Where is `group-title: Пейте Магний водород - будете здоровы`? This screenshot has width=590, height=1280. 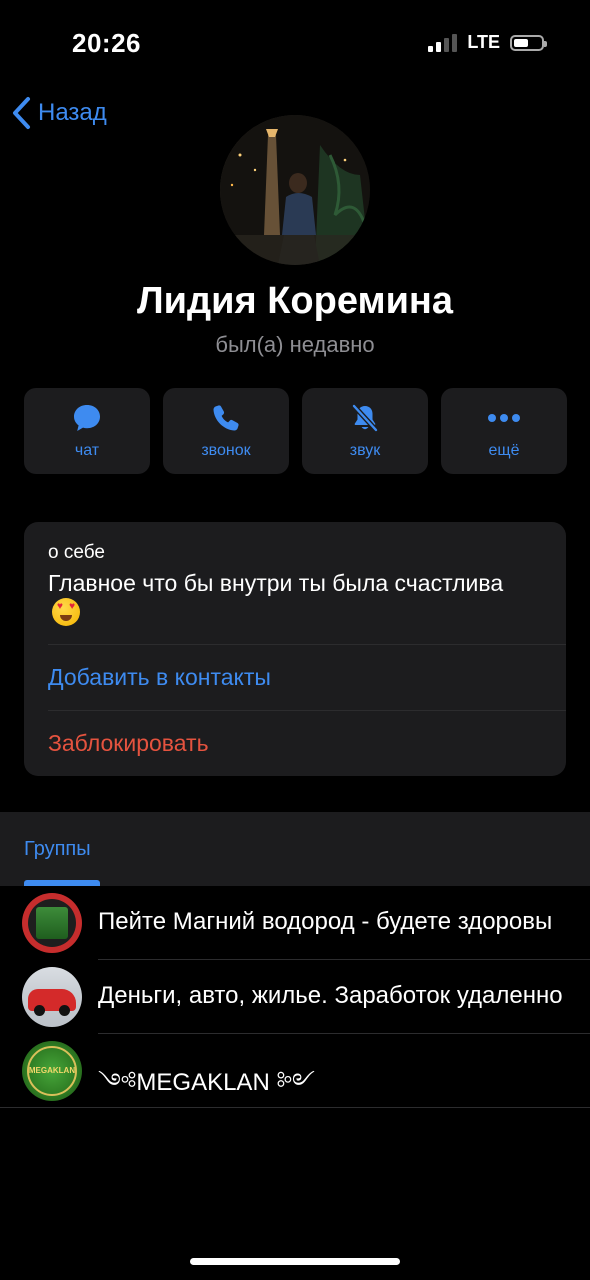
group-title: Пейте Магний водород - будете здоровы is located at coordinates (325, 921).